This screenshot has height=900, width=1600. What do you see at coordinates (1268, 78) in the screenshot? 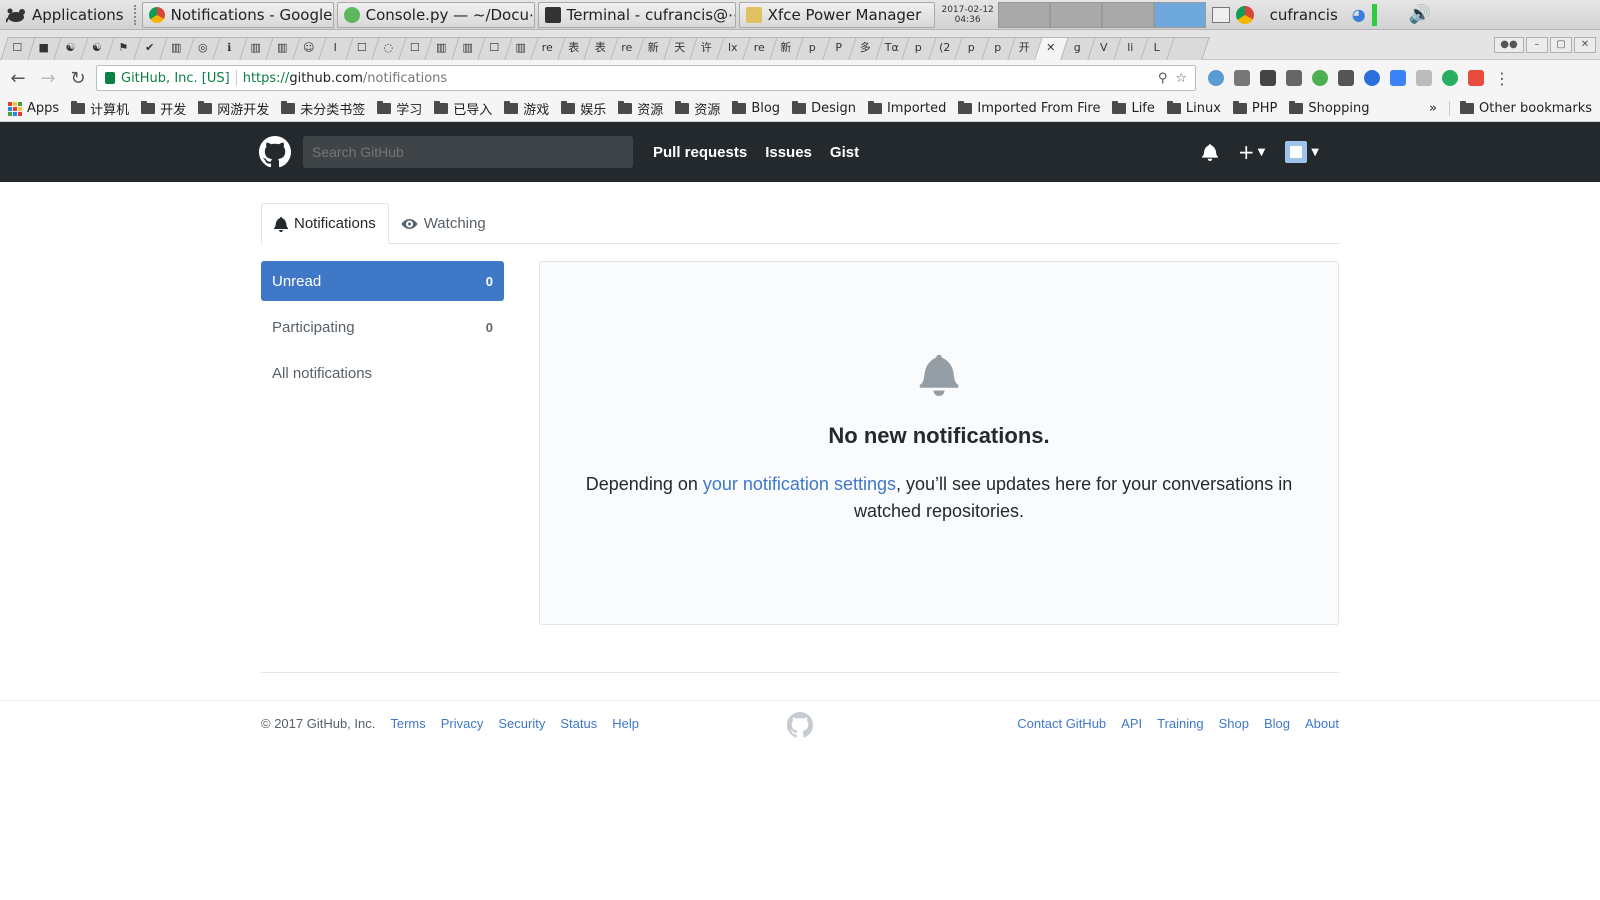
I see `off-extension-icon` at bounding box center [1268, 78].